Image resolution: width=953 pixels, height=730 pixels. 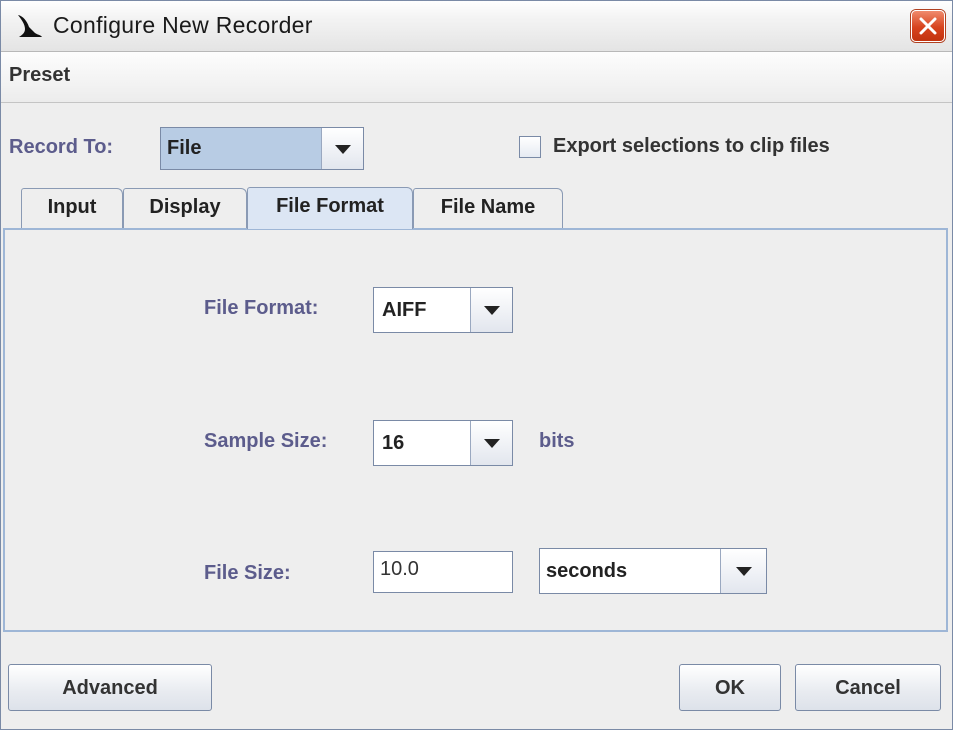 I want to click on tab-file-format: File Format, so click(x=330, y=208).